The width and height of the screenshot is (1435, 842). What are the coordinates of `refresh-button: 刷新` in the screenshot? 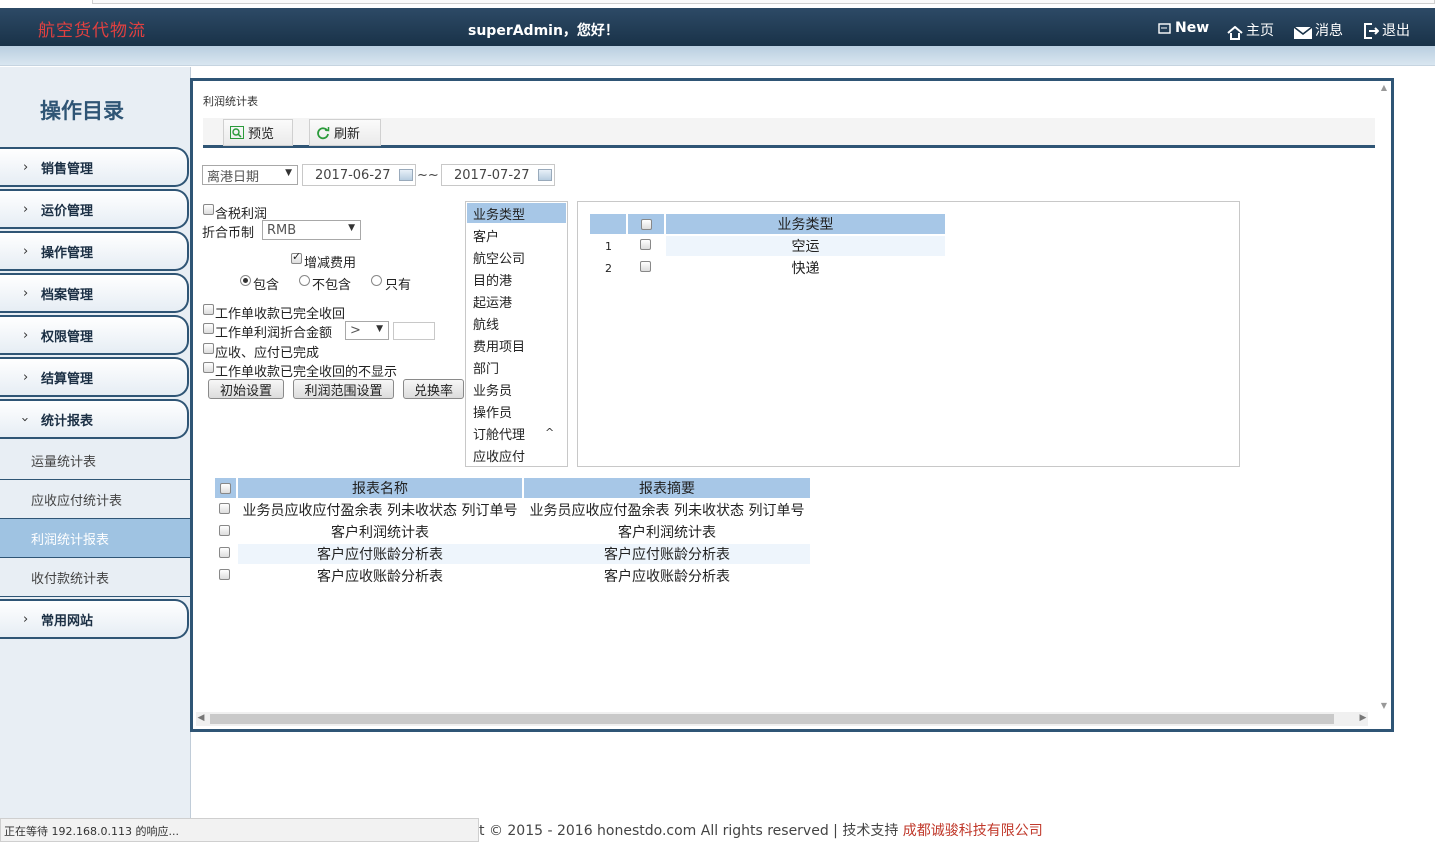 It's located at (345, 132).